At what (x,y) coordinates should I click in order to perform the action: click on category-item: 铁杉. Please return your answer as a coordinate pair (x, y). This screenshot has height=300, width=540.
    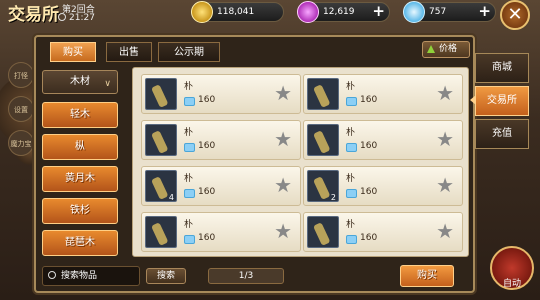
    Looking at the image, I should click on (80, 211).